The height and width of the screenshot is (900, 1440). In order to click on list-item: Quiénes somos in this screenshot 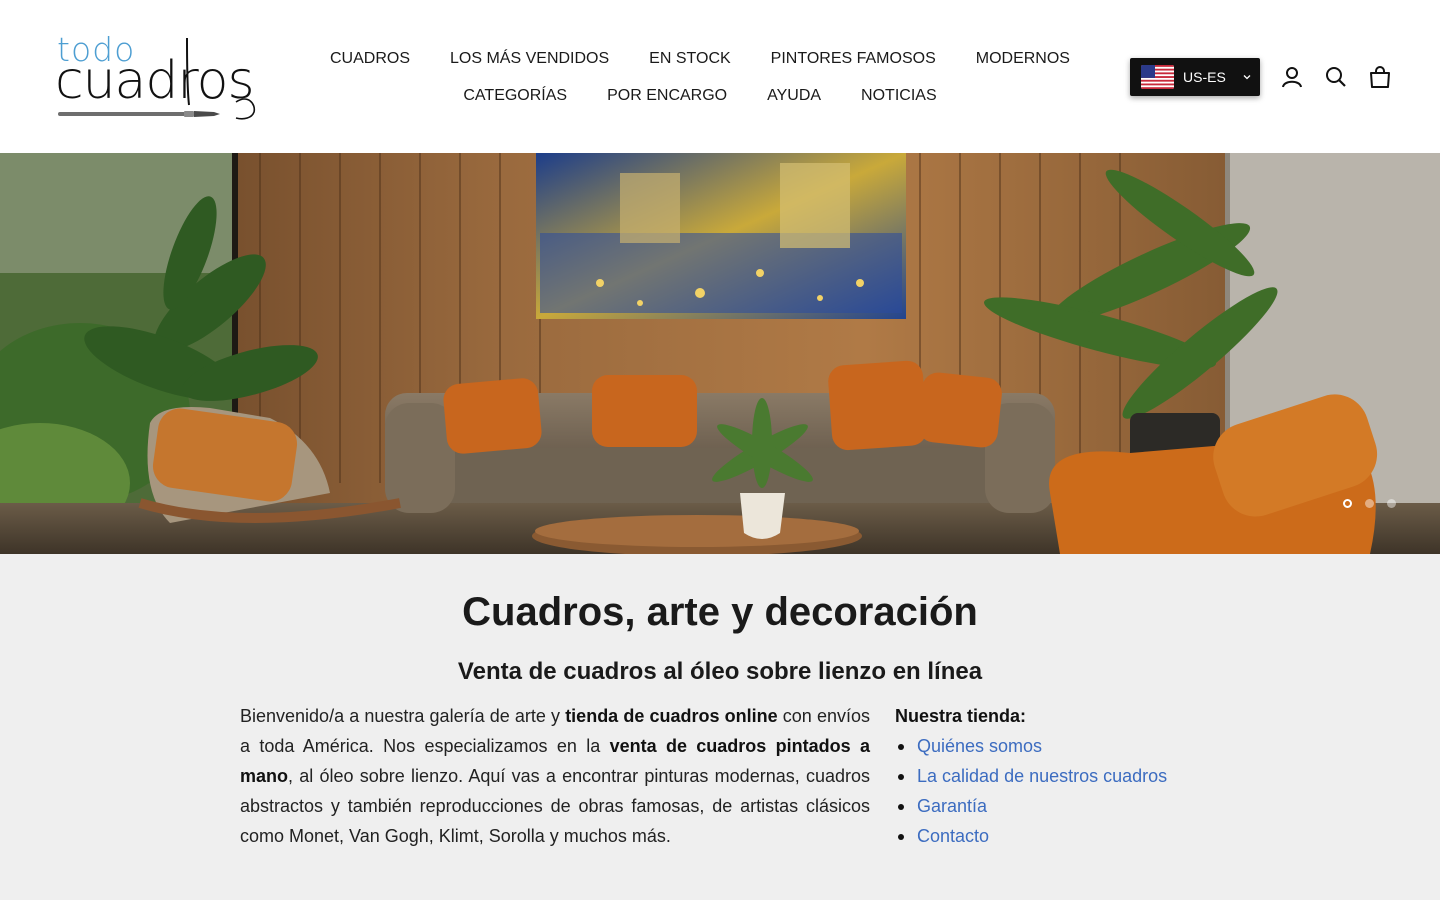, I will do `click(1055, 746)`.